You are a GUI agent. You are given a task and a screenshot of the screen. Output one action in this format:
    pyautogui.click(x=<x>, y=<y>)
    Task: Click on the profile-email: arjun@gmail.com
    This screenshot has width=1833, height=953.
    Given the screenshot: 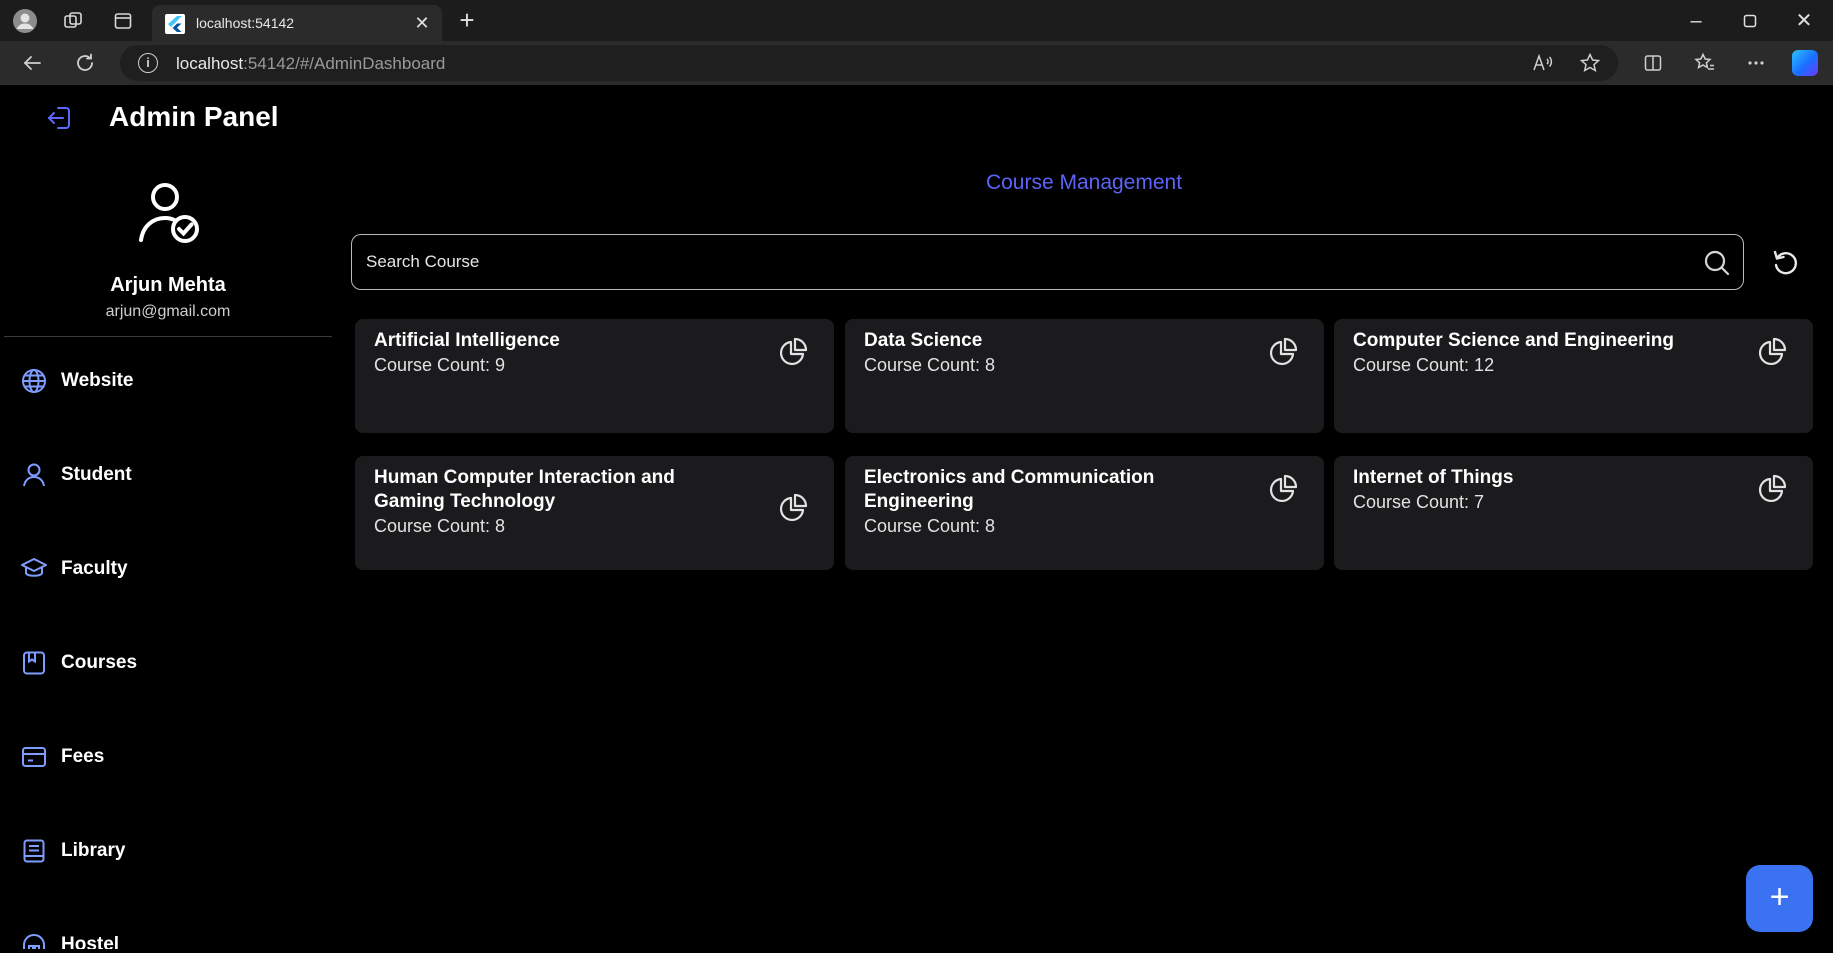 What is the action you would take?
    pyautogui.click(x=168, y=311)
    